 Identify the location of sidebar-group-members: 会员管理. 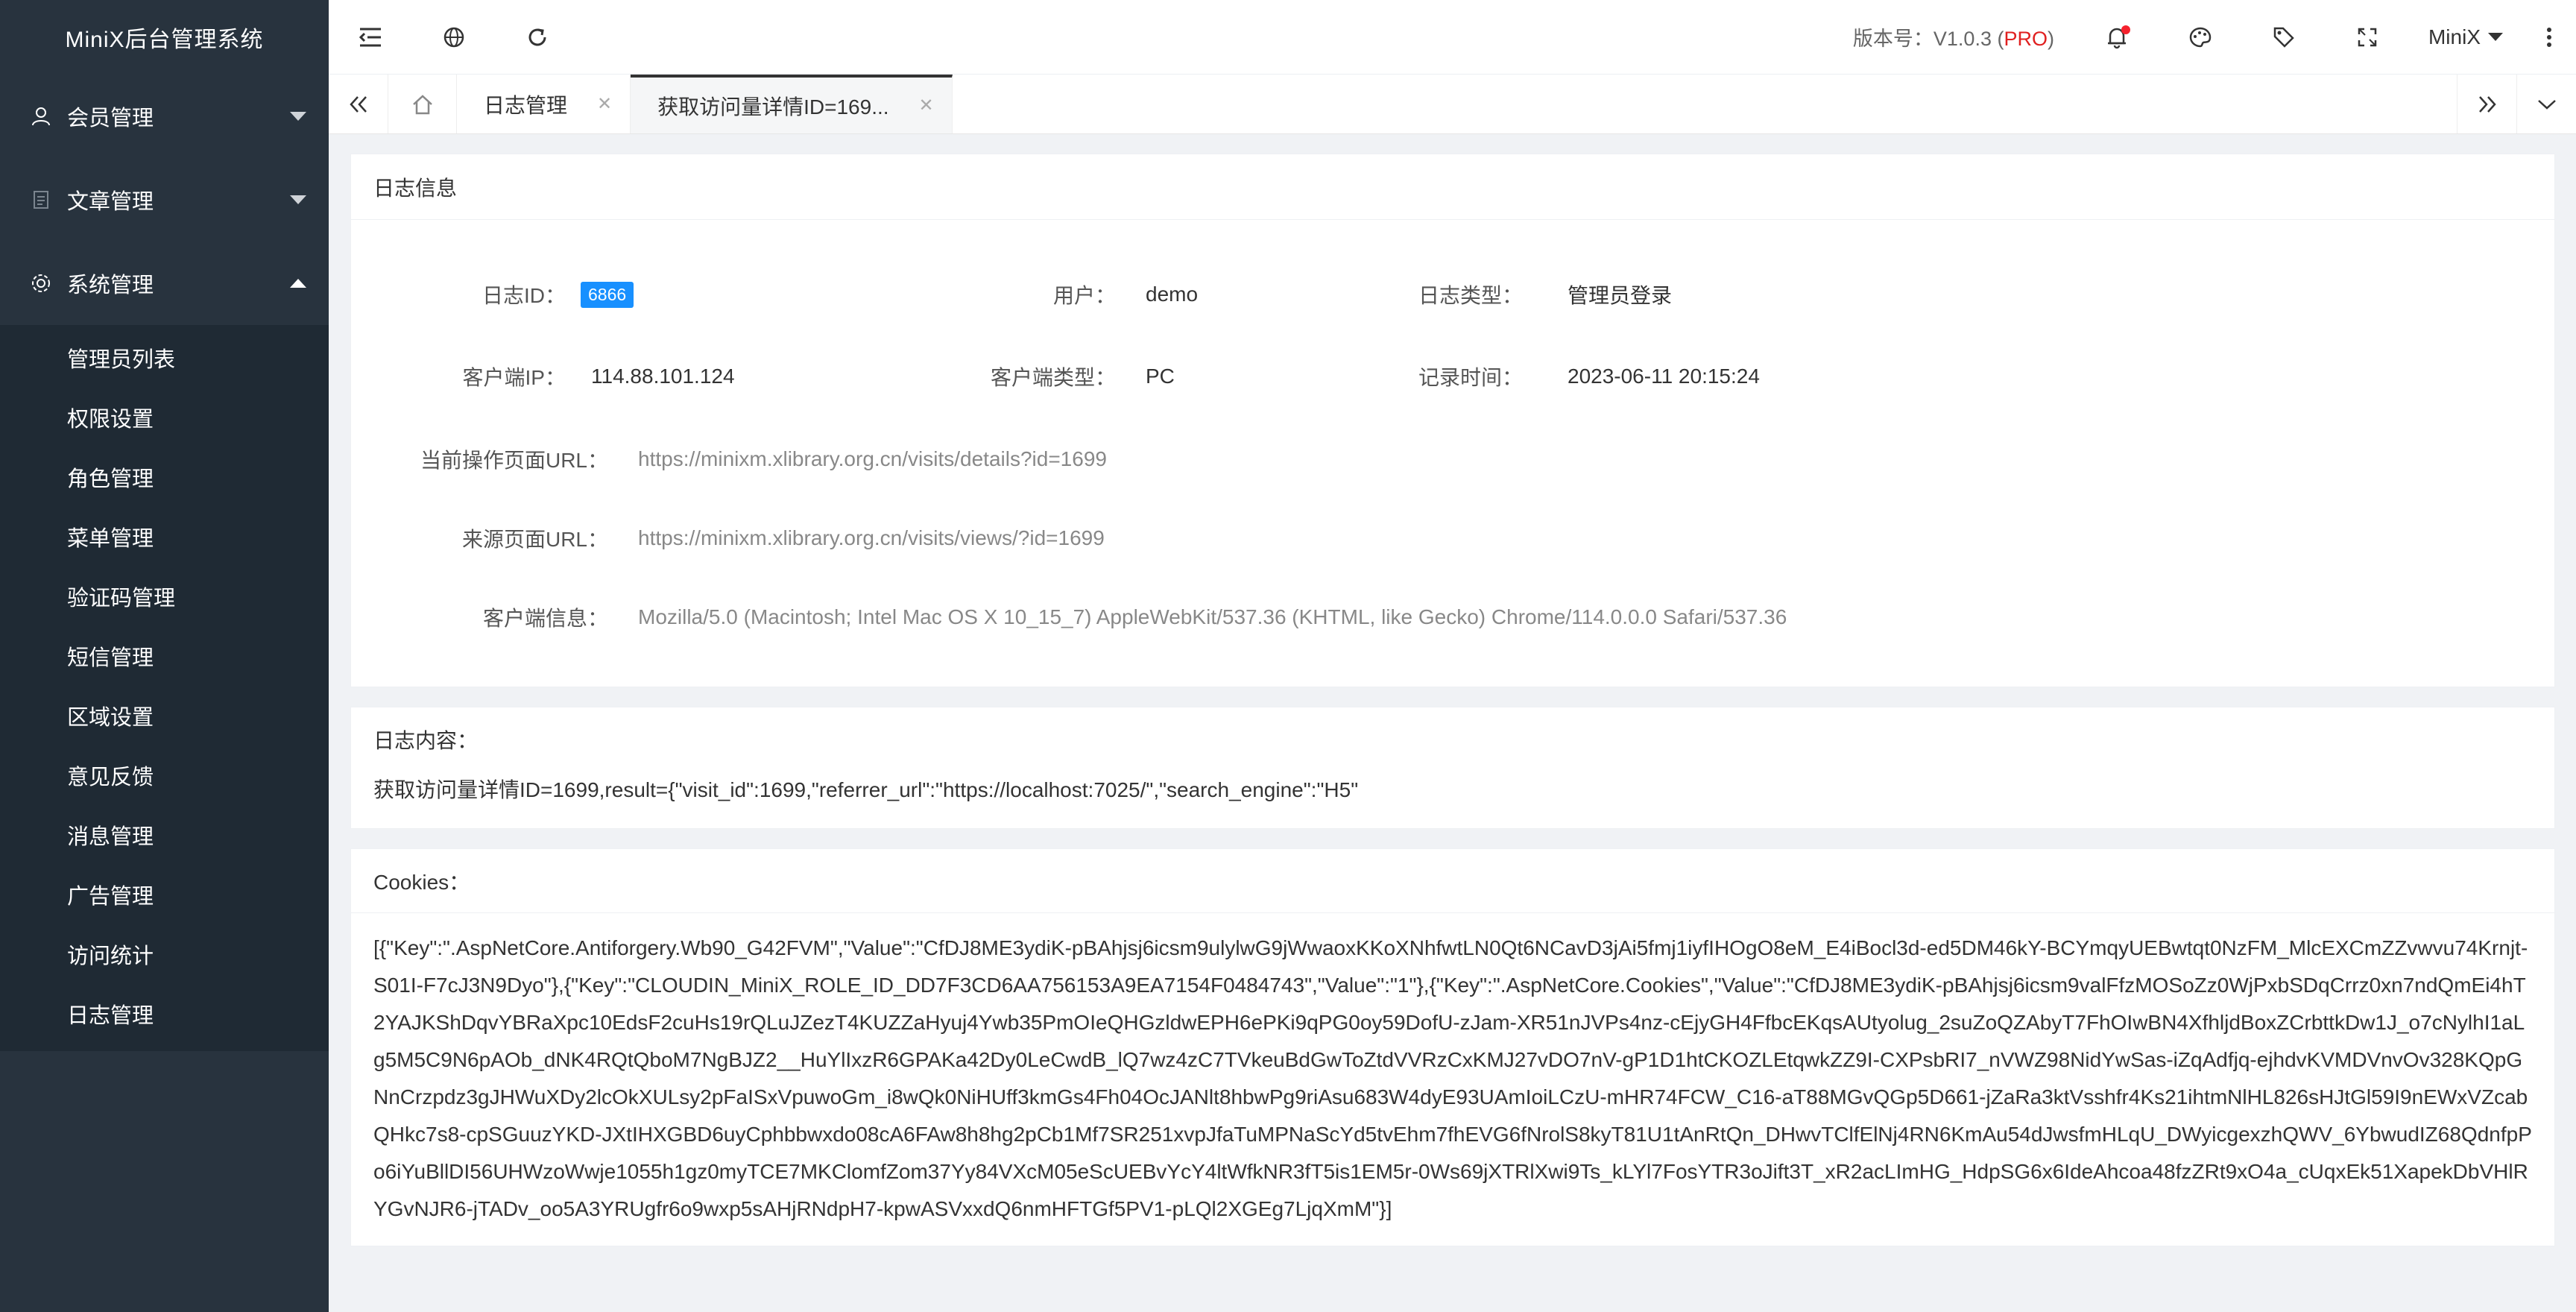
(164, 116).